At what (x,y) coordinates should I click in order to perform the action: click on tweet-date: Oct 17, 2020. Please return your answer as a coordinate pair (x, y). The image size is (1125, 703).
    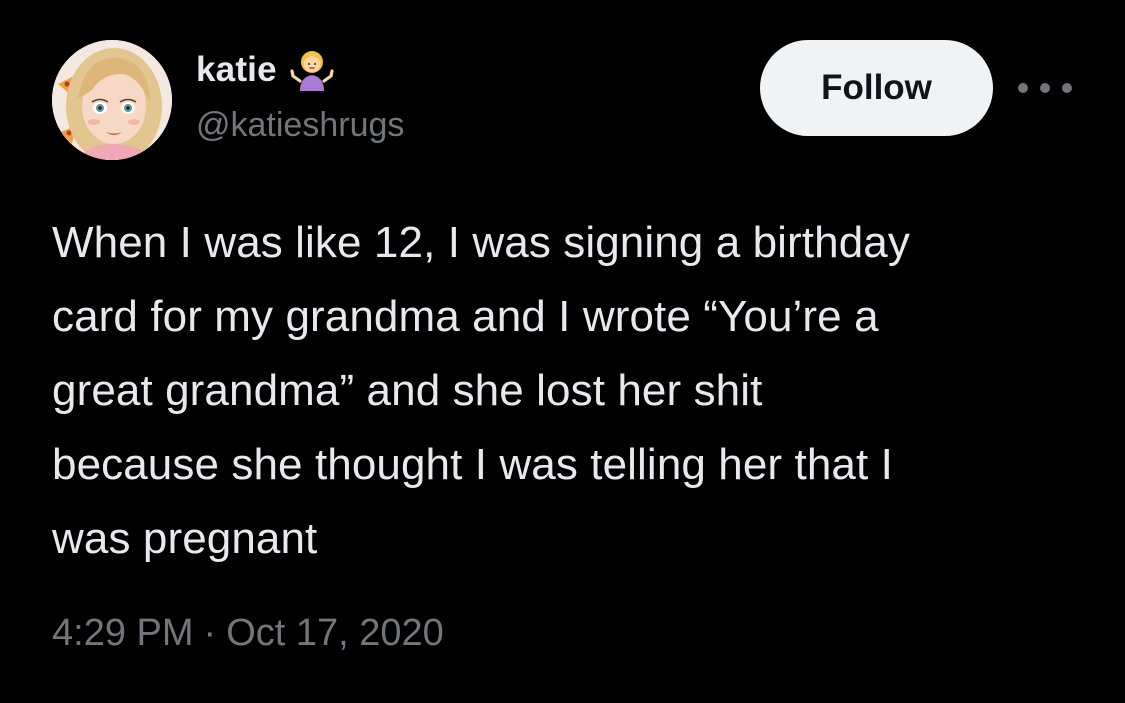
    Looking at the image, I should click on (335, 633).